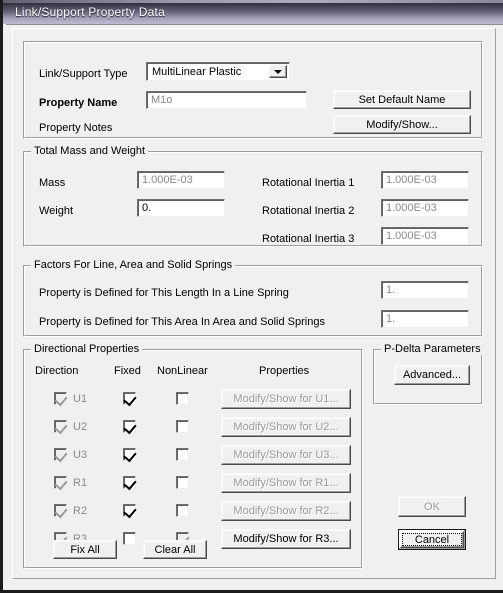 This screenshot has height=593, width=503. Describe the element at coordinates (80, 511) in the screenshot. I see `direction-label-r2: R2` at that location.